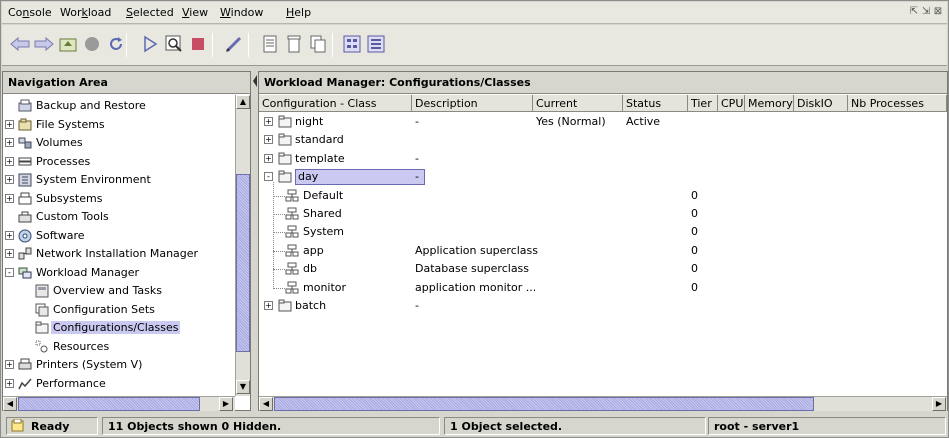 This screenshot has height=438, width=949. Describe the element at coordinates (318, 45) in the screenshot. I see `copy-button` at that location.